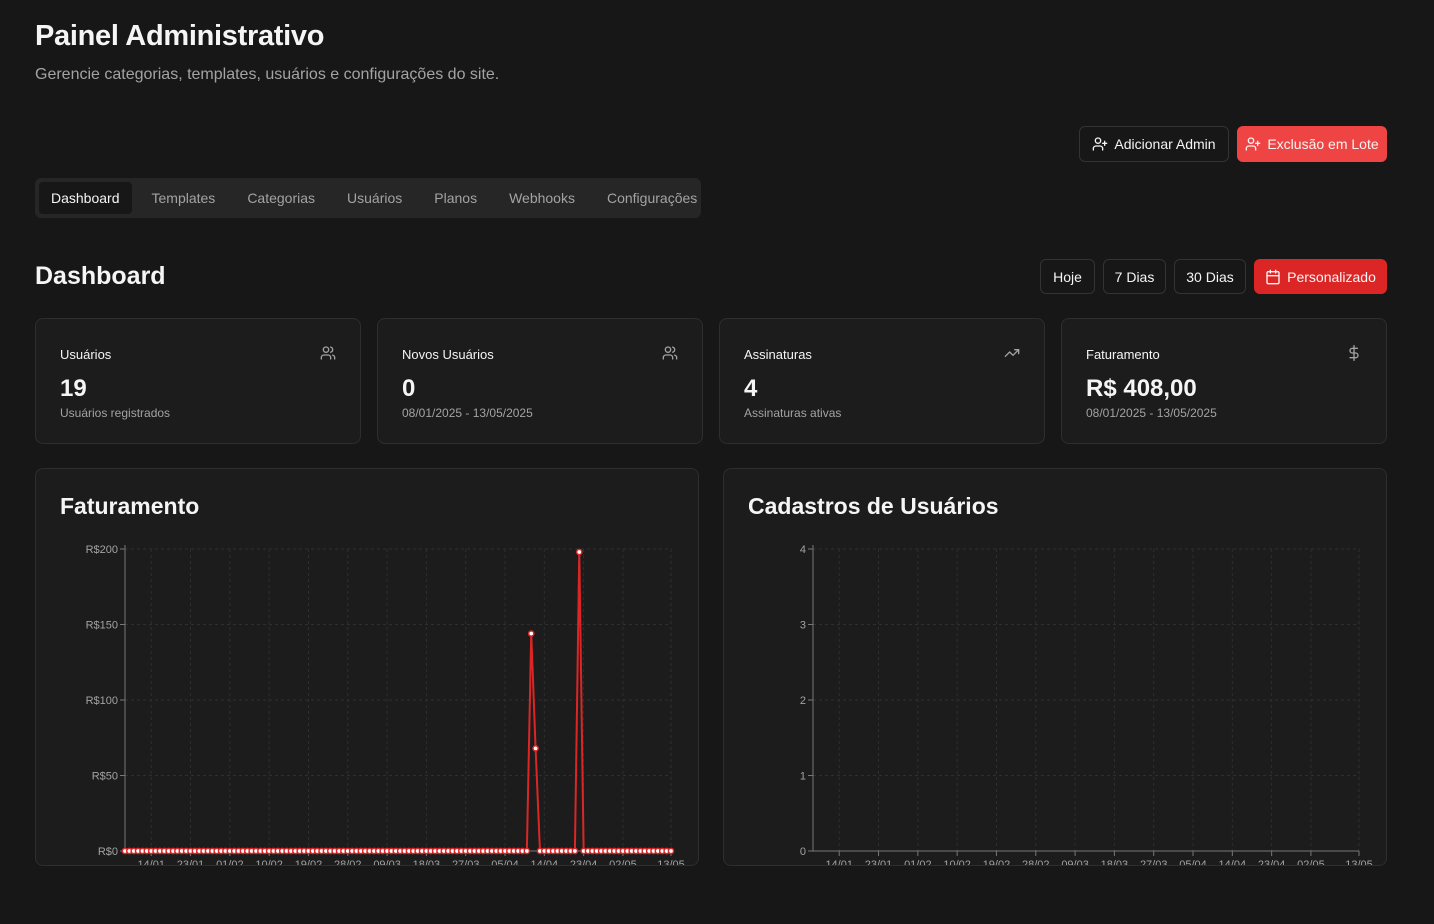 The width and height of the screenshot is (1434, 924). What do you see at coordinates (85, 198) in the screenshot?
I see `tab-dashboard: Dashboard` at bounding box center [85, 198].